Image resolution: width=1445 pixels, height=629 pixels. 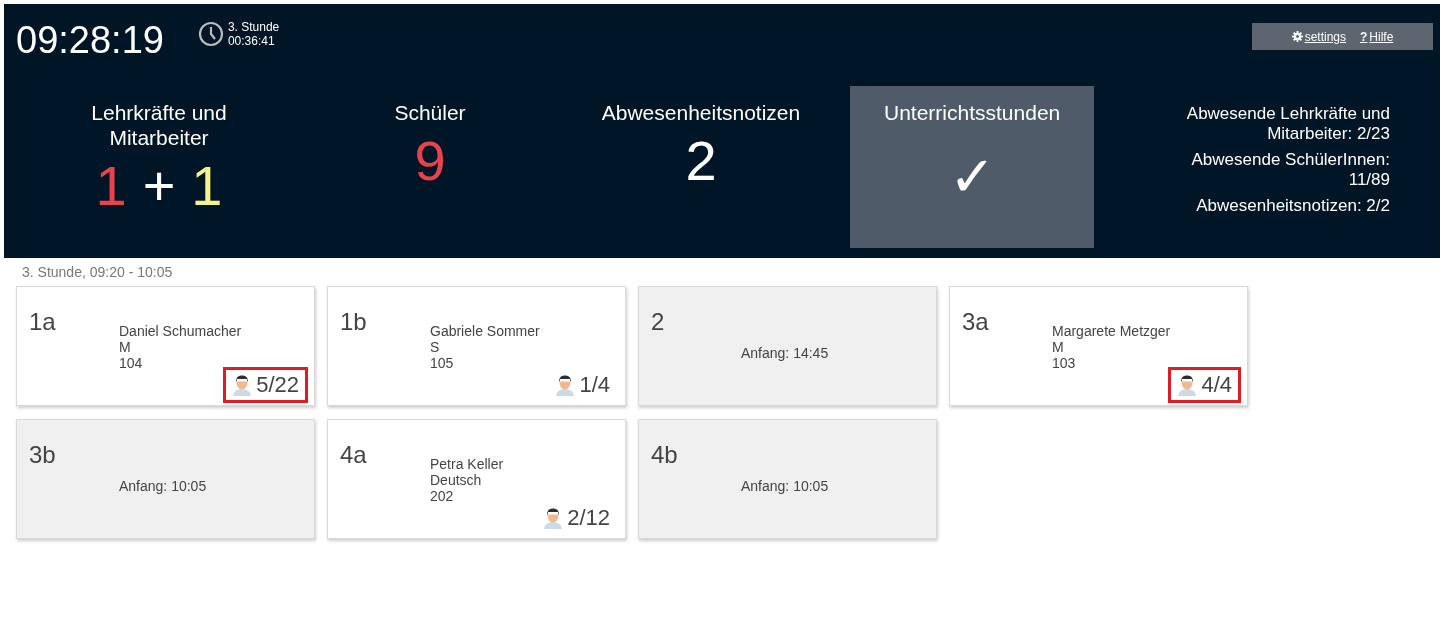 I want to click on class-card: 1a Daniel Schumacher M 104 5/22, so click(x=165, y=346).